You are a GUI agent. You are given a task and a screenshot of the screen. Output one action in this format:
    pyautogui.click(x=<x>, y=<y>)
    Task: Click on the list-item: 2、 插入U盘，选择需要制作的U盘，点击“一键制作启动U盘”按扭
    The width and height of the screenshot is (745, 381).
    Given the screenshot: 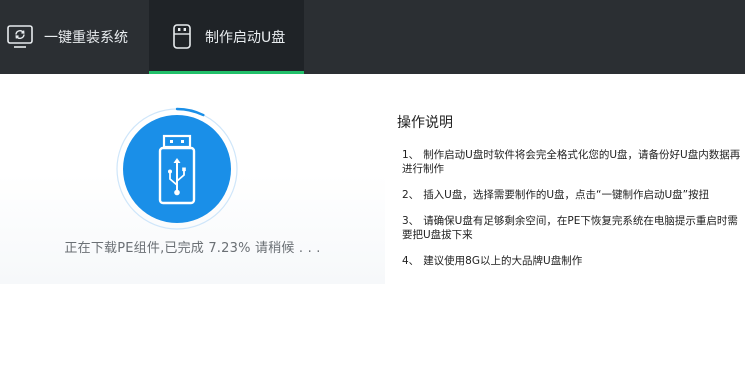 What is the action you would take?
    pyautogui.click(x=569, y=195)
    